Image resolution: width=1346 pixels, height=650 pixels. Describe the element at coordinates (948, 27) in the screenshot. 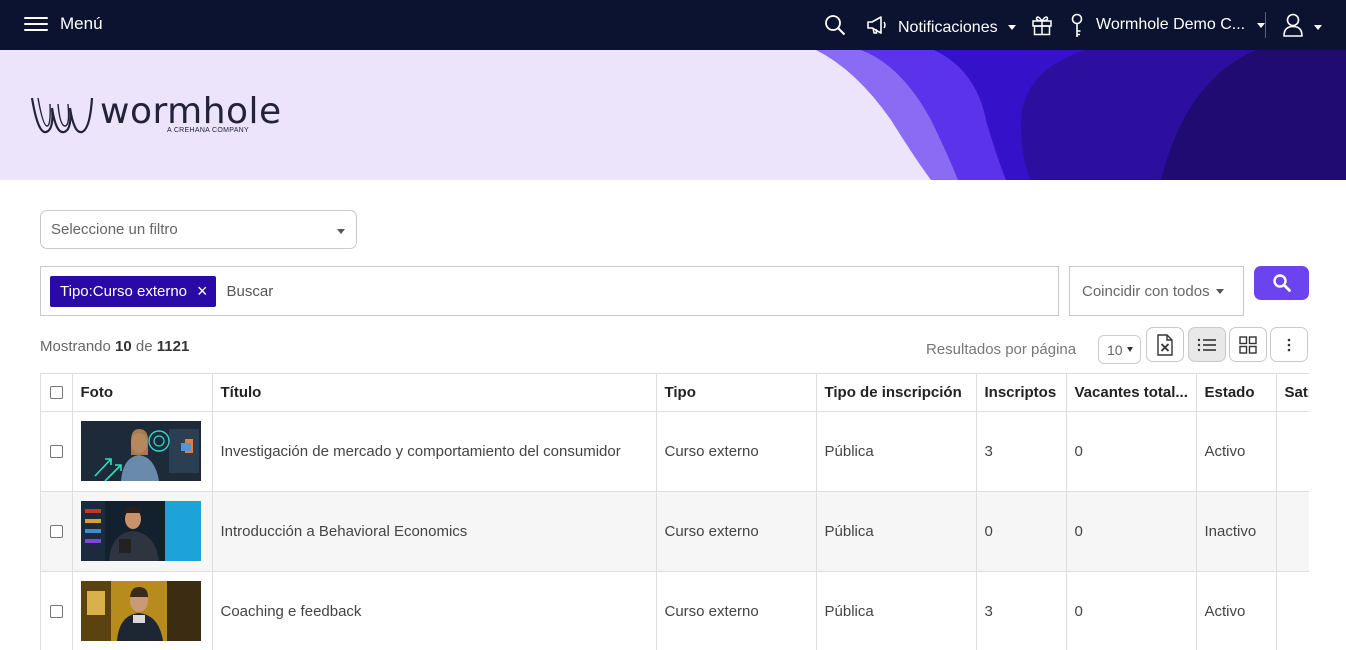

I see `notifications-label: Notificaciones` at that location.